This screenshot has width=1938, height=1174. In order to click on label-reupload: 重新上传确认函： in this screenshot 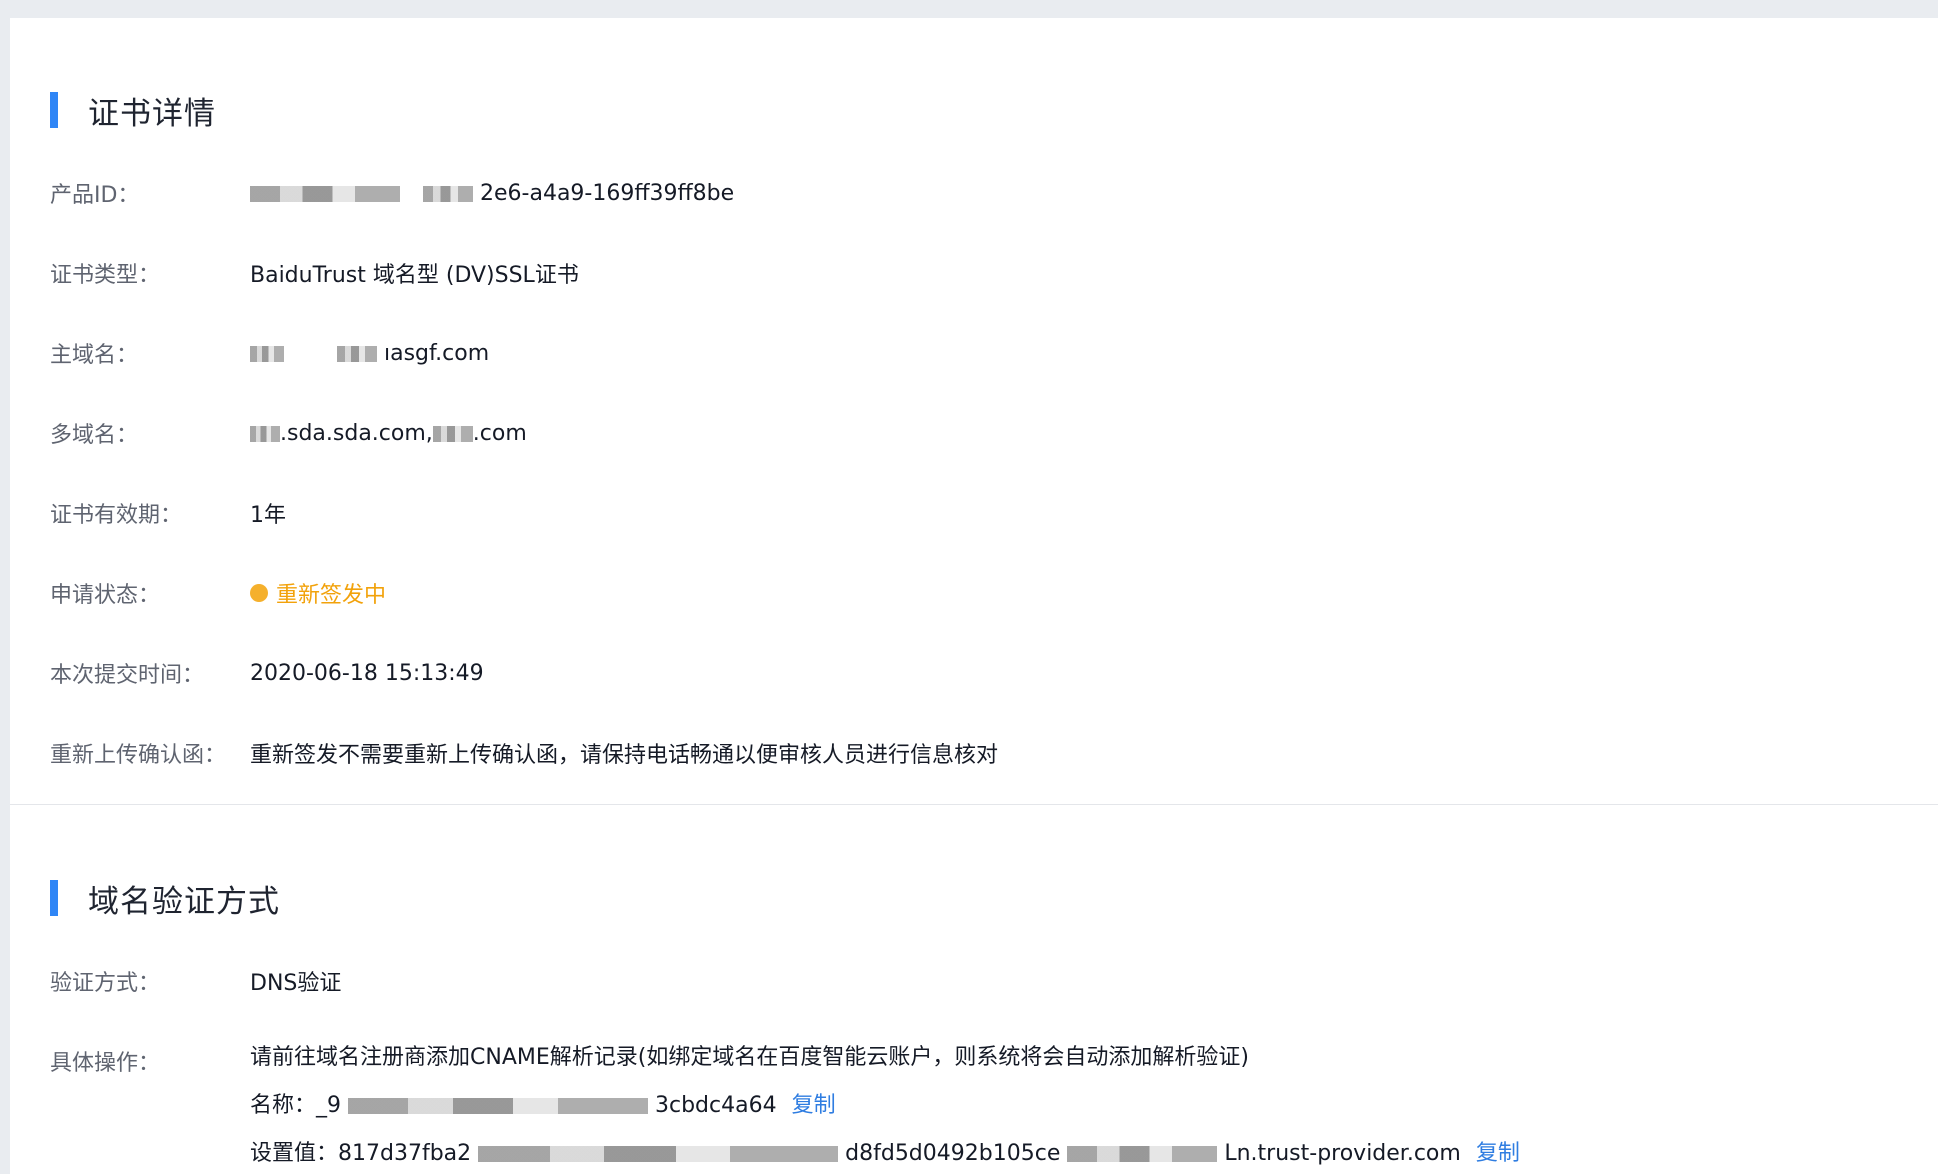, I will do `click(138, 755)`.